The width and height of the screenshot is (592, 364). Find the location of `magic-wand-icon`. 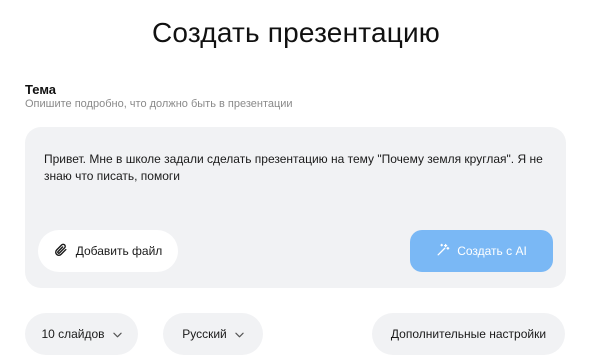

magic-wand-icon is located at coordinates (443, 251).